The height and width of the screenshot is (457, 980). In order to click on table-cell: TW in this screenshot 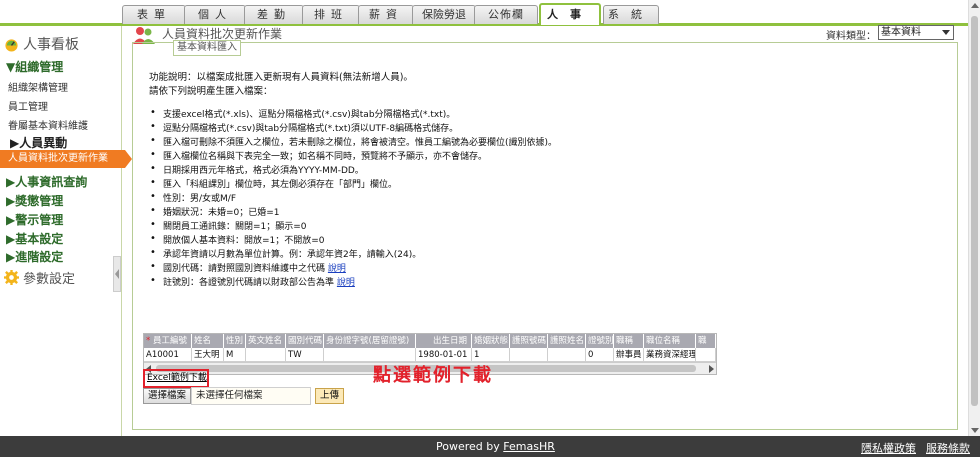, I will do `click(305, 355)`.